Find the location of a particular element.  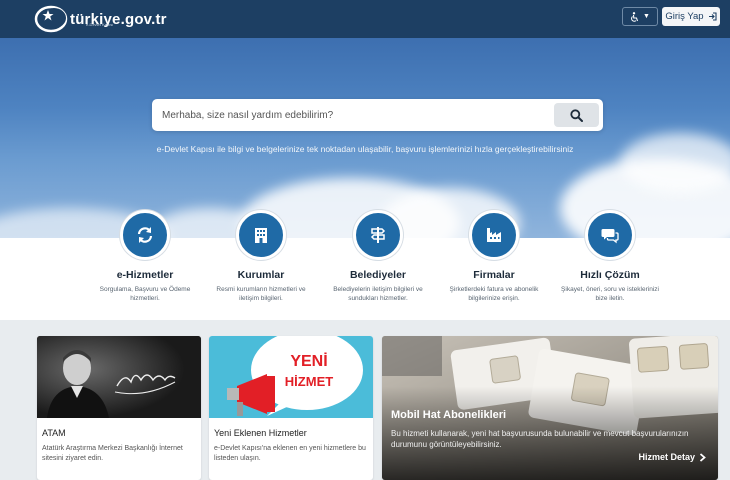

factory-icon is located at coordinates (494, 235).